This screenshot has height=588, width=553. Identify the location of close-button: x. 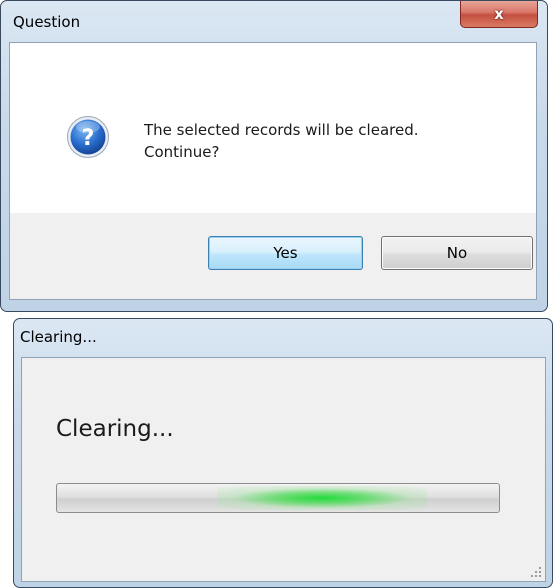
(499, 14).